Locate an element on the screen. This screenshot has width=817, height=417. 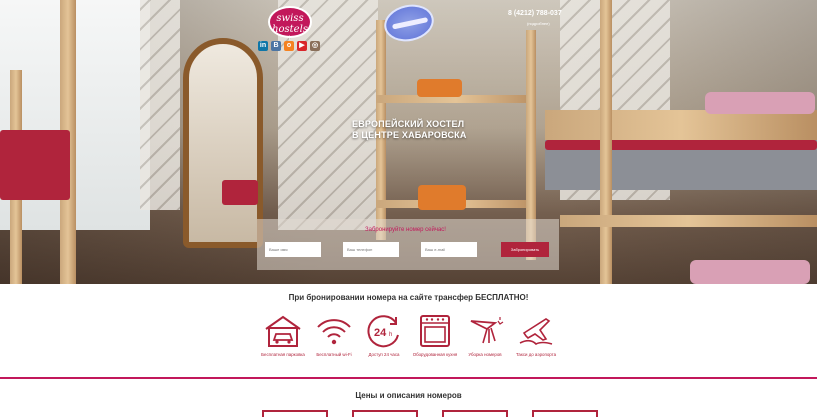
feature-label: Такси до аэропорта is located at coordinates (536, 354).